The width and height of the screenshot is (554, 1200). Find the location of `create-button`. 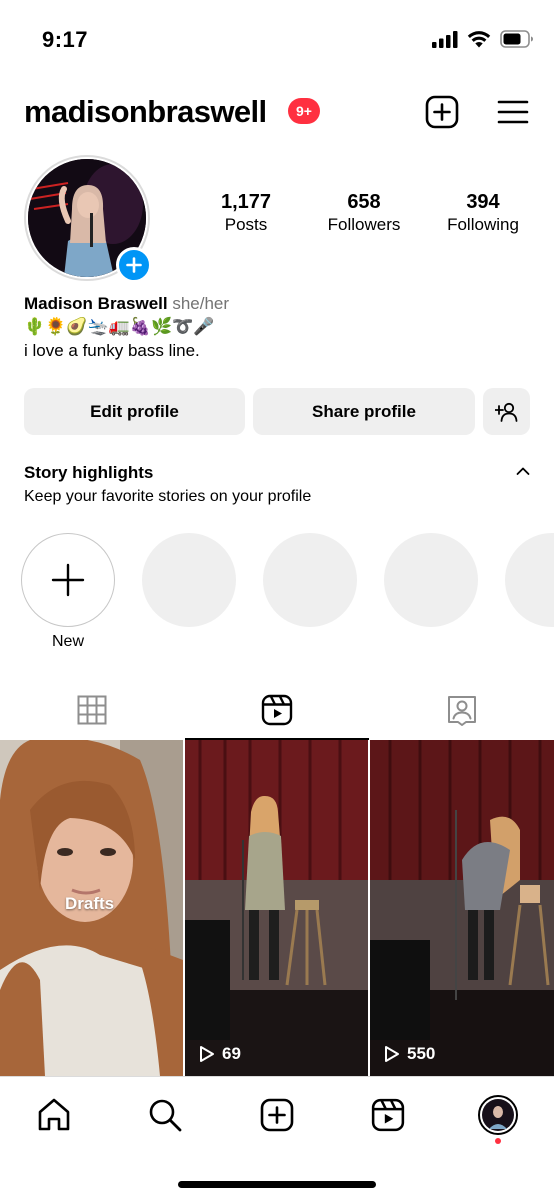

create-button is located at coordinates (442, 112).